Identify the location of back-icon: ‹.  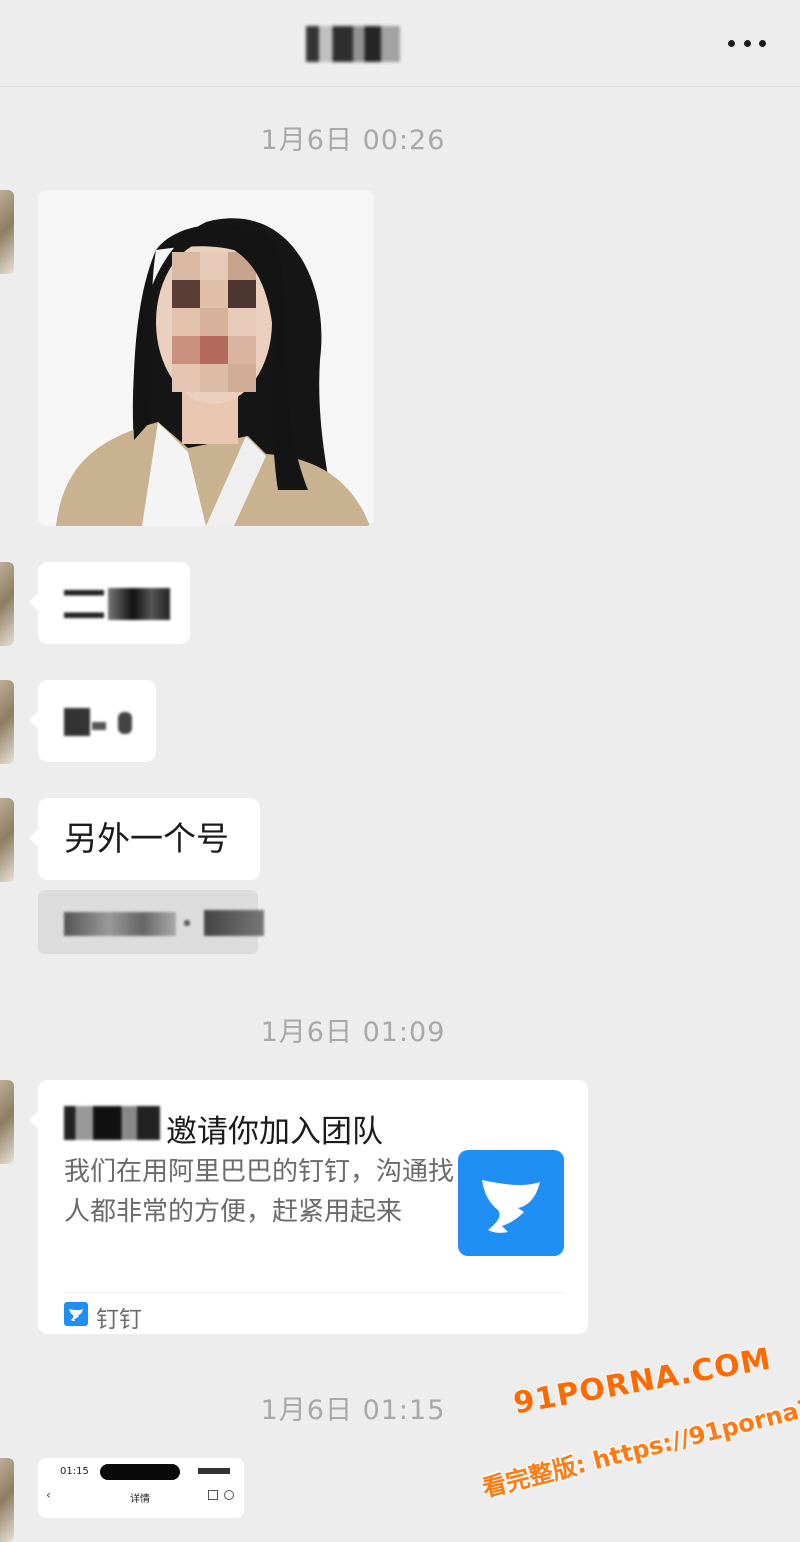
(48, 1495).